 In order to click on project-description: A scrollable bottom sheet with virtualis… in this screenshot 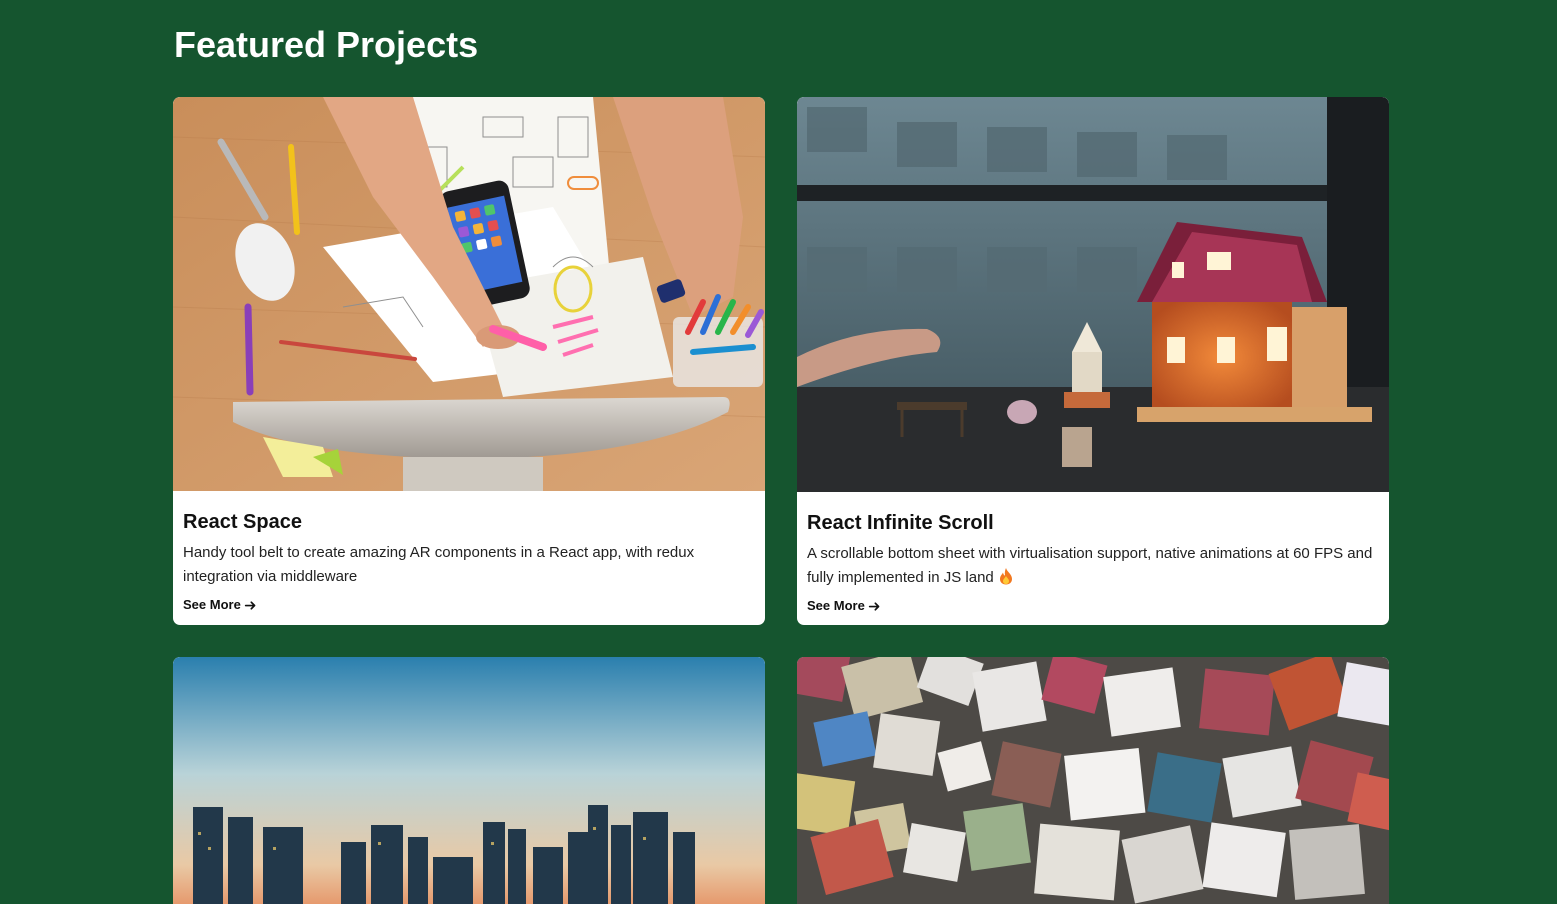, I will do `click(1094, 567)`.